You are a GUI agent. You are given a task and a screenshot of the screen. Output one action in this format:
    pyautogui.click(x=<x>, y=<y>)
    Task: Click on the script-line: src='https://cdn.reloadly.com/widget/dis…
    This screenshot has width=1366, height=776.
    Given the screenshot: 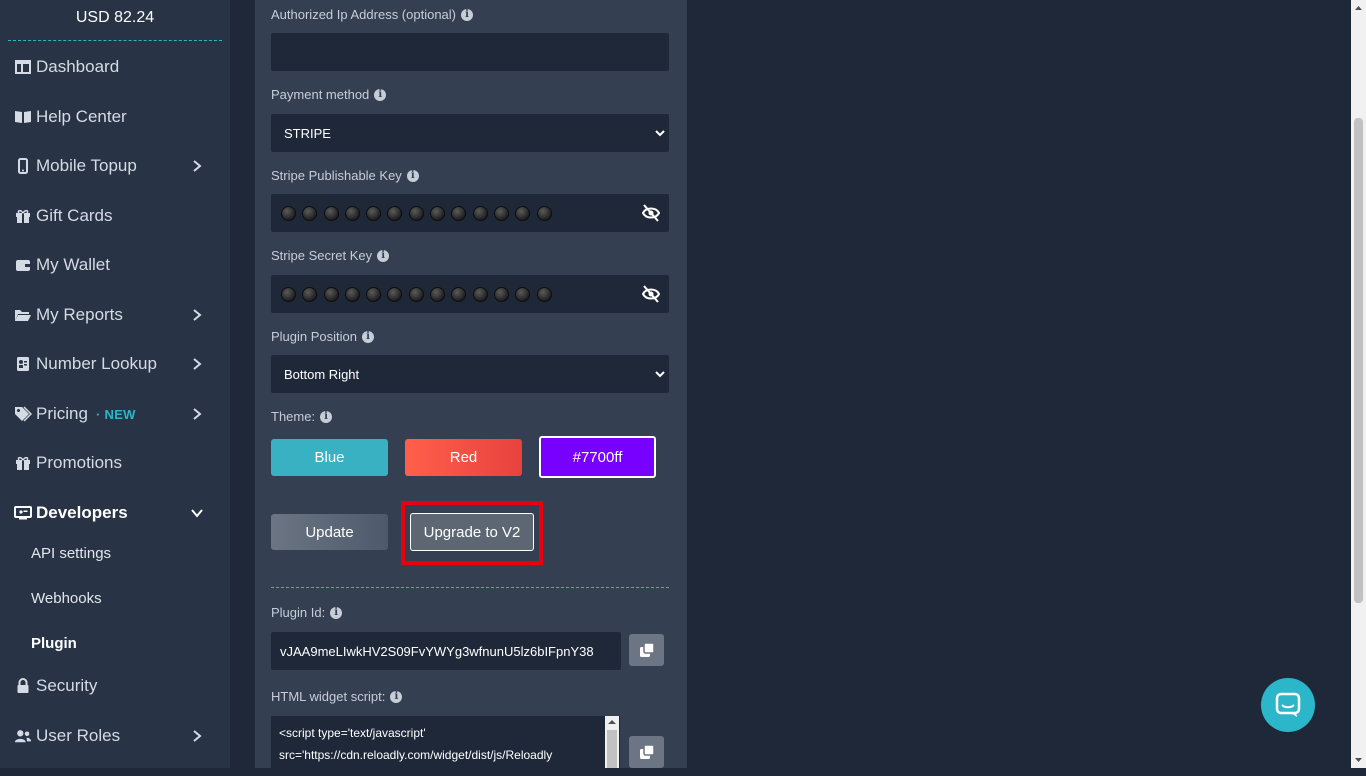 What is the action you would take?
    pyautogui.click(x=416, y=755)
    